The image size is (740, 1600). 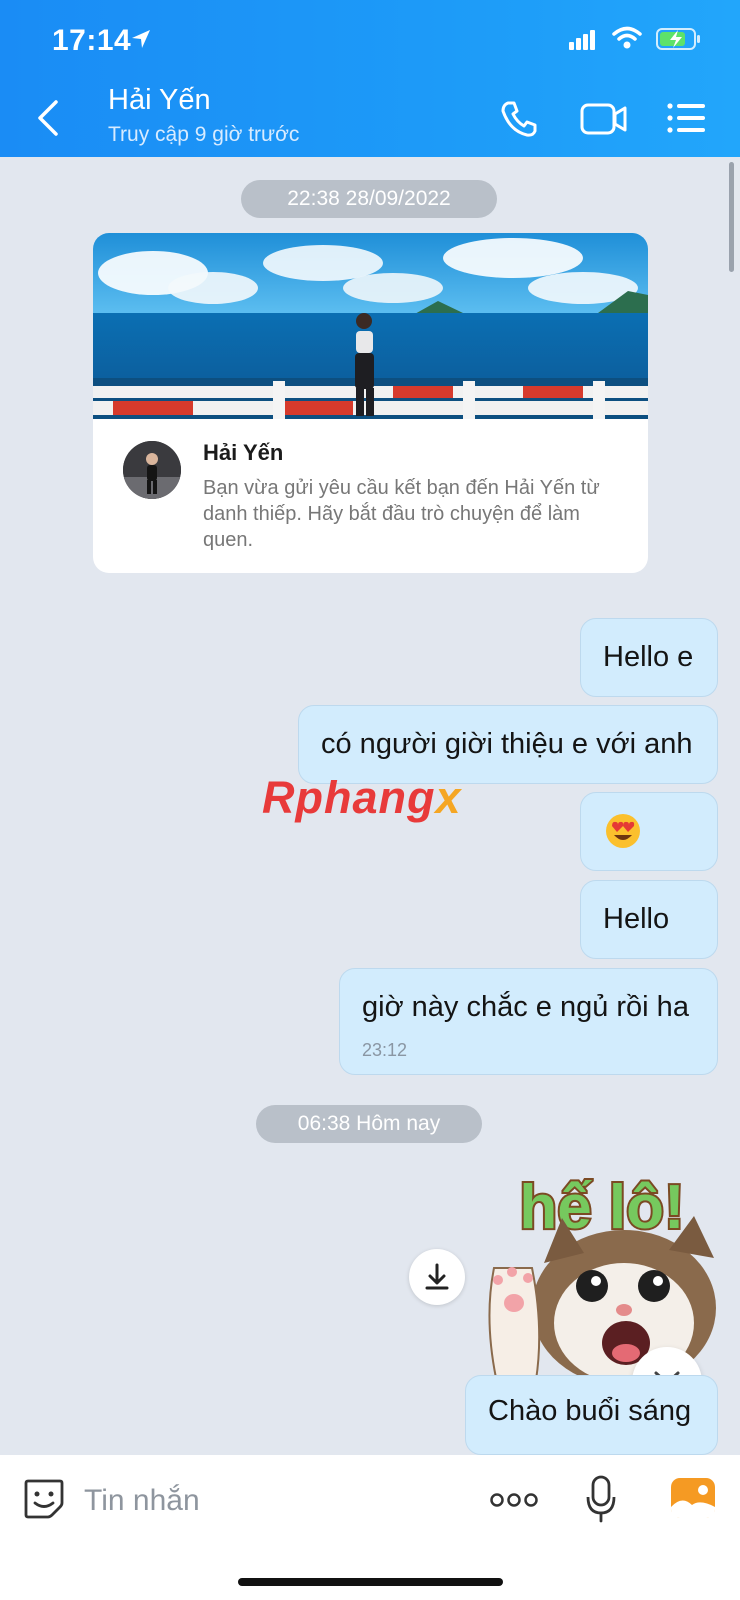 What do you see at coordinates (627, 37) in the screenshot?
I see `wifi-icon` at bounding box center [627, 37].